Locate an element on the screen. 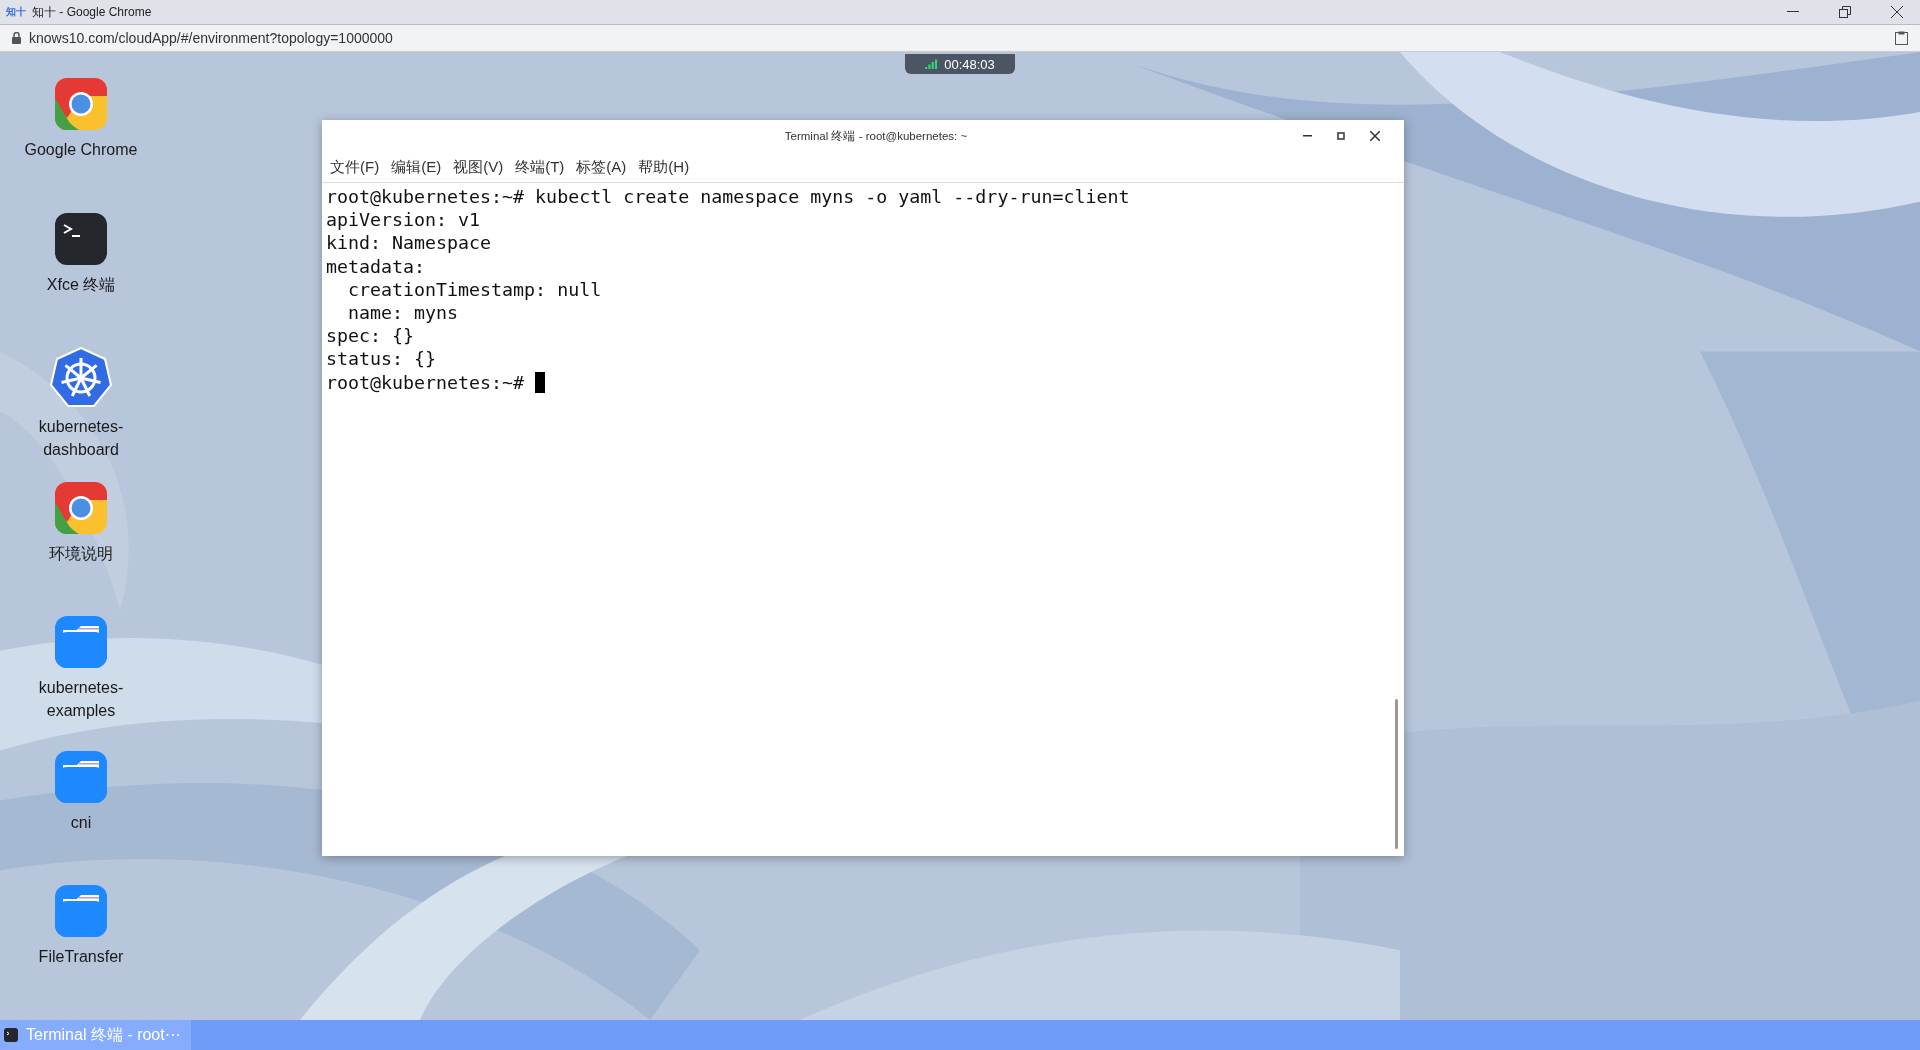  menu-item: 视图(V) is located at coordinates (478, 167).